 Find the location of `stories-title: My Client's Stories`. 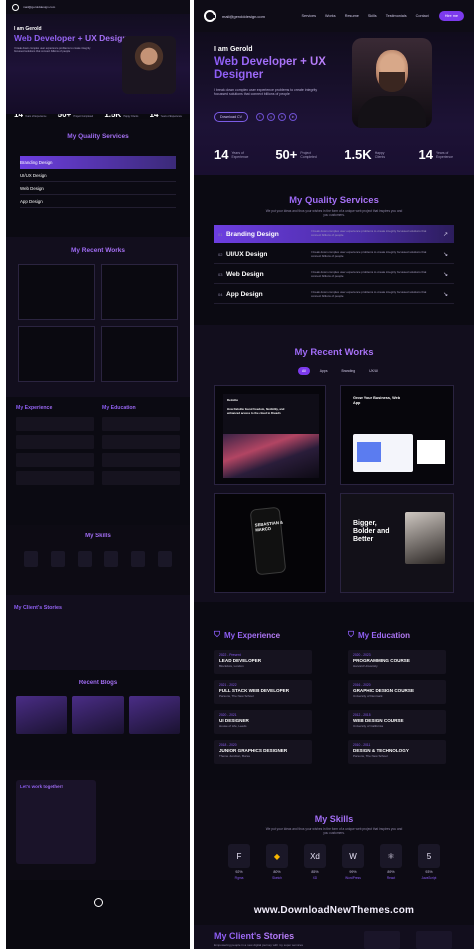

stories-title: My Client's Stories is located at coordinates (254, 936).